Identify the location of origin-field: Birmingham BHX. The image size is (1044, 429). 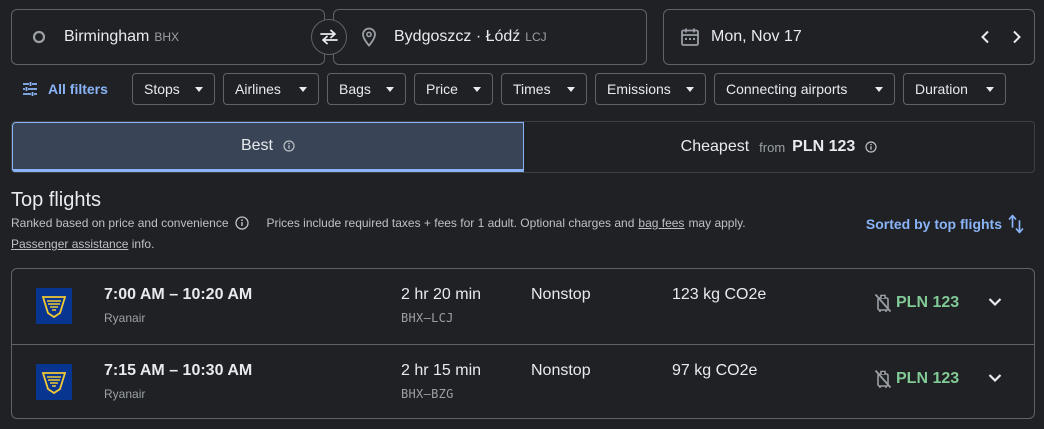
(168, 37).